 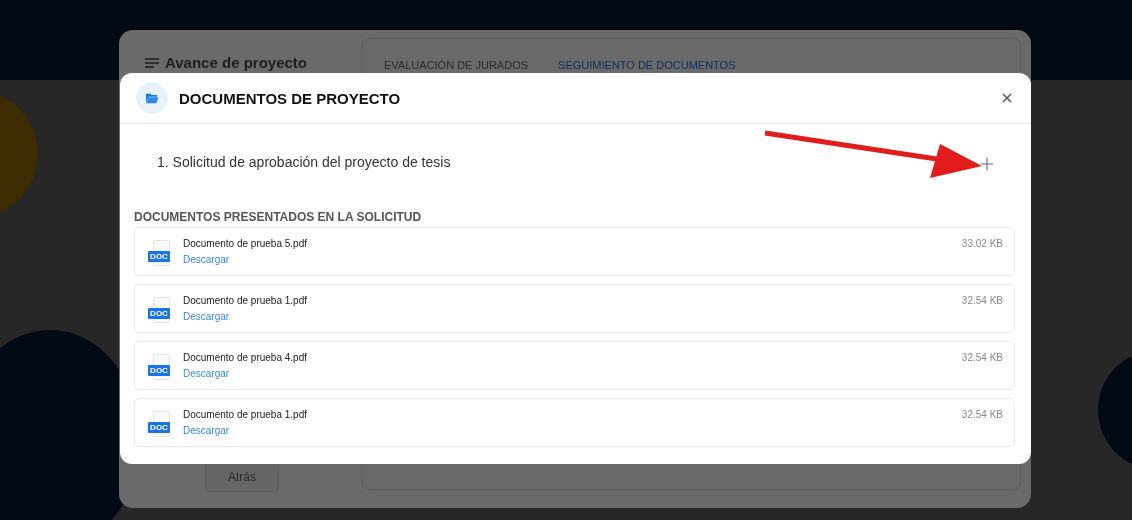 I want to click on file-name: Documento de prueba 4.pdf, so click(x=245, y=357).